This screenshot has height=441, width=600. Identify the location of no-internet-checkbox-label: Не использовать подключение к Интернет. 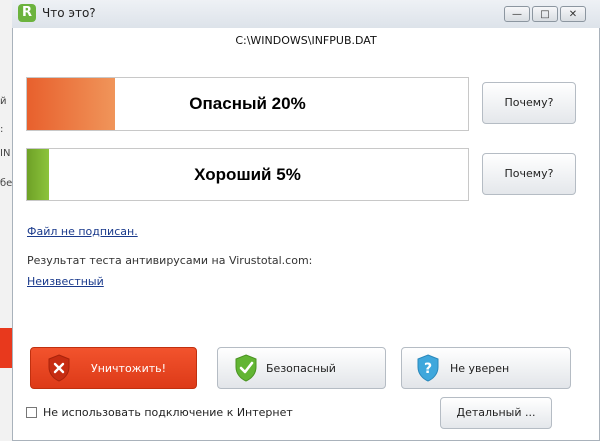
(168, 412).